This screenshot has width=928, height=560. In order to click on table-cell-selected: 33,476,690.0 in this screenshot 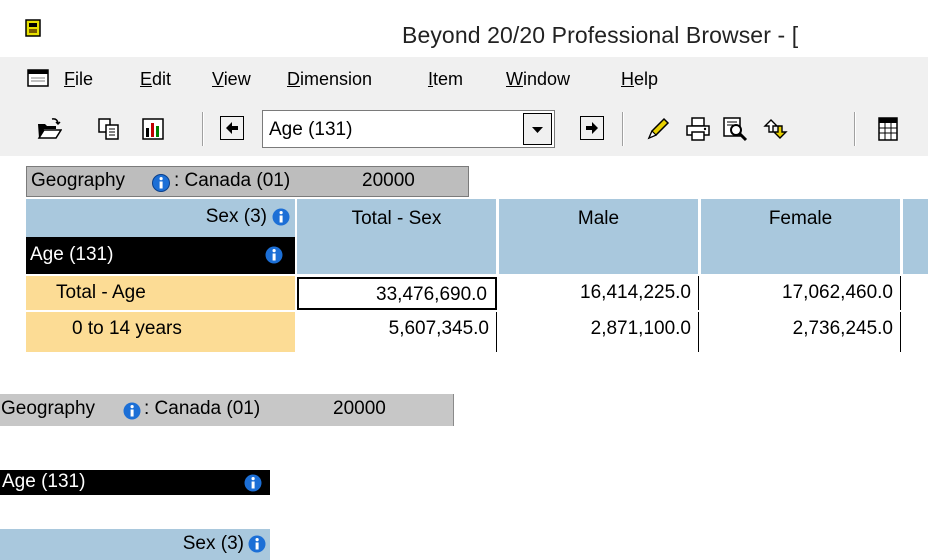, I will do `click(397, 293)`.